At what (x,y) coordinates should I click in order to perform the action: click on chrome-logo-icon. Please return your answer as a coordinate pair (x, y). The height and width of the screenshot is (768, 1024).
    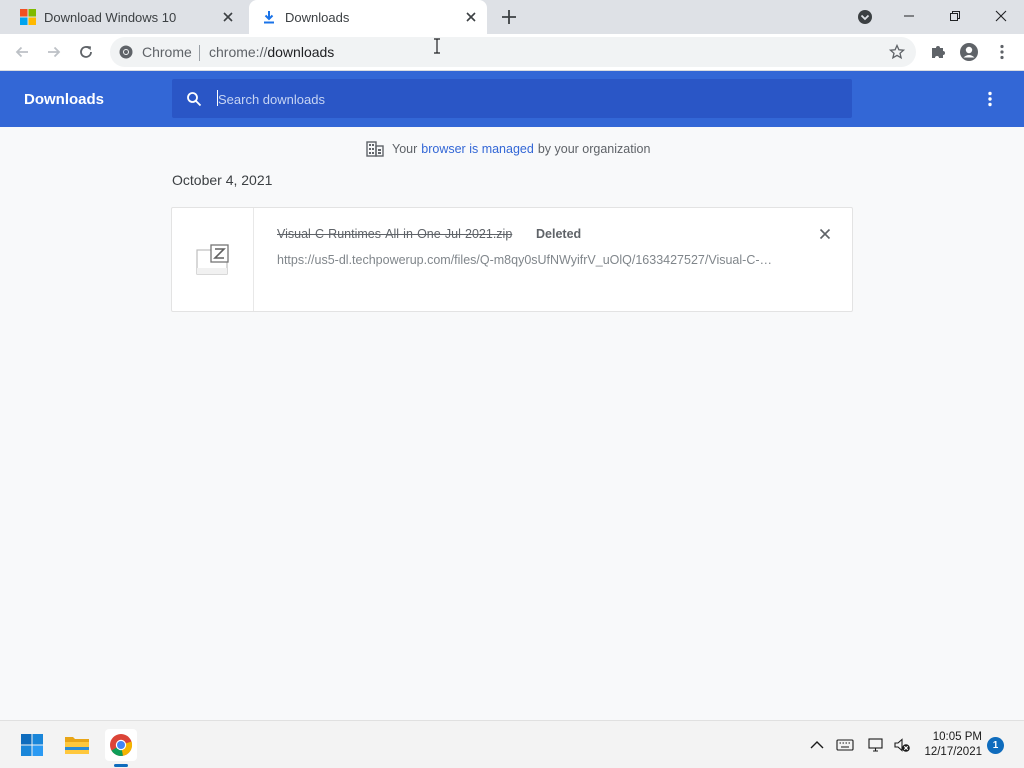
    Looking at the image, I should click on (121, 745).